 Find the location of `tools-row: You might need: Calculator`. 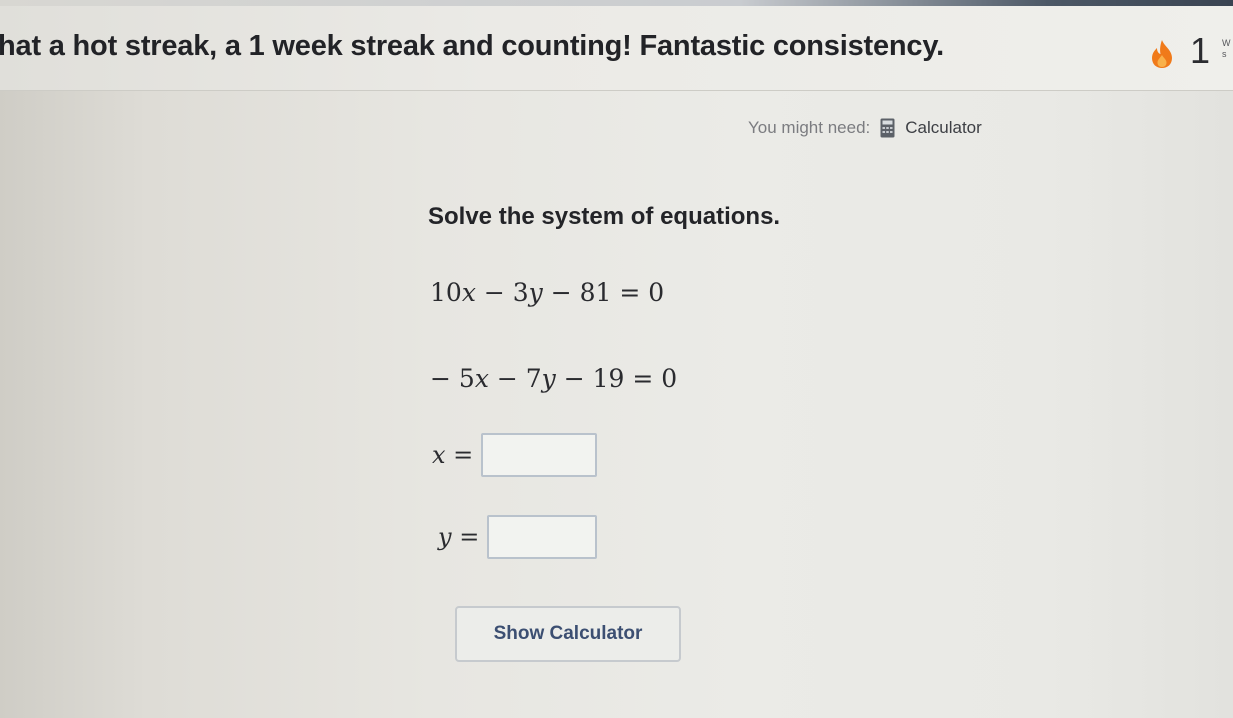

tools-row: You might need: Calculator is located at coordinates (865, 128).